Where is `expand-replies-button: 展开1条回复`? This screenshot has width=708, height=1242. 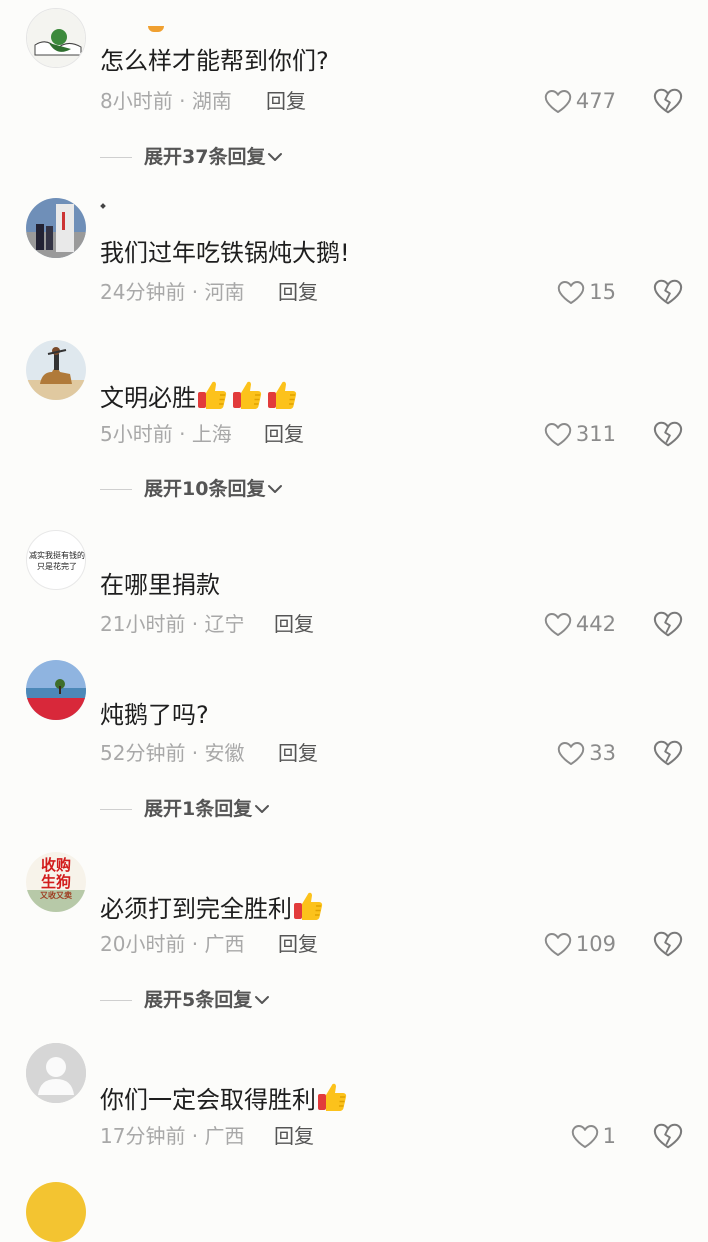 expand-replies-button: 展开1条回复 is located at coordinates (185, 809).